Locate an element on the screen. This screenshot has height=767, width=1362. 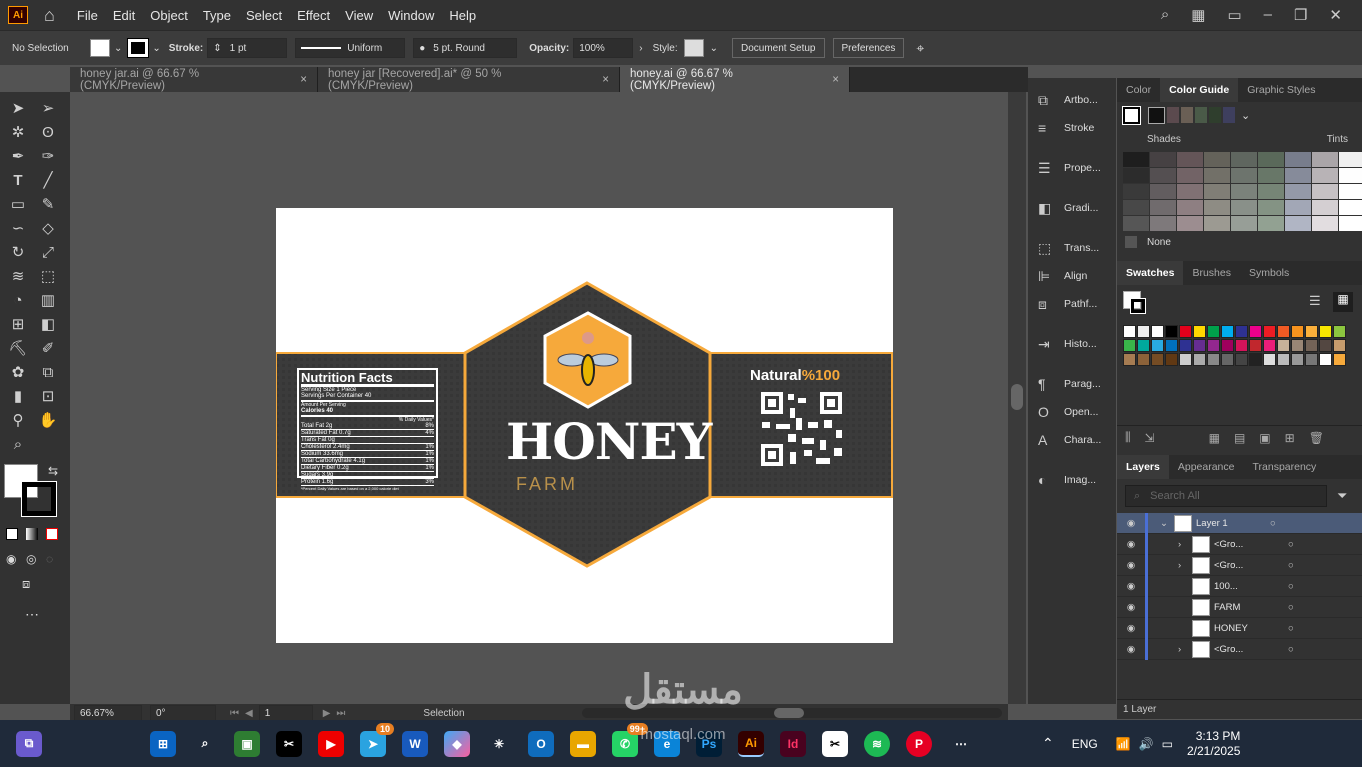
zoom-dropdown: 66.67% is located at coordinates (108, 713).